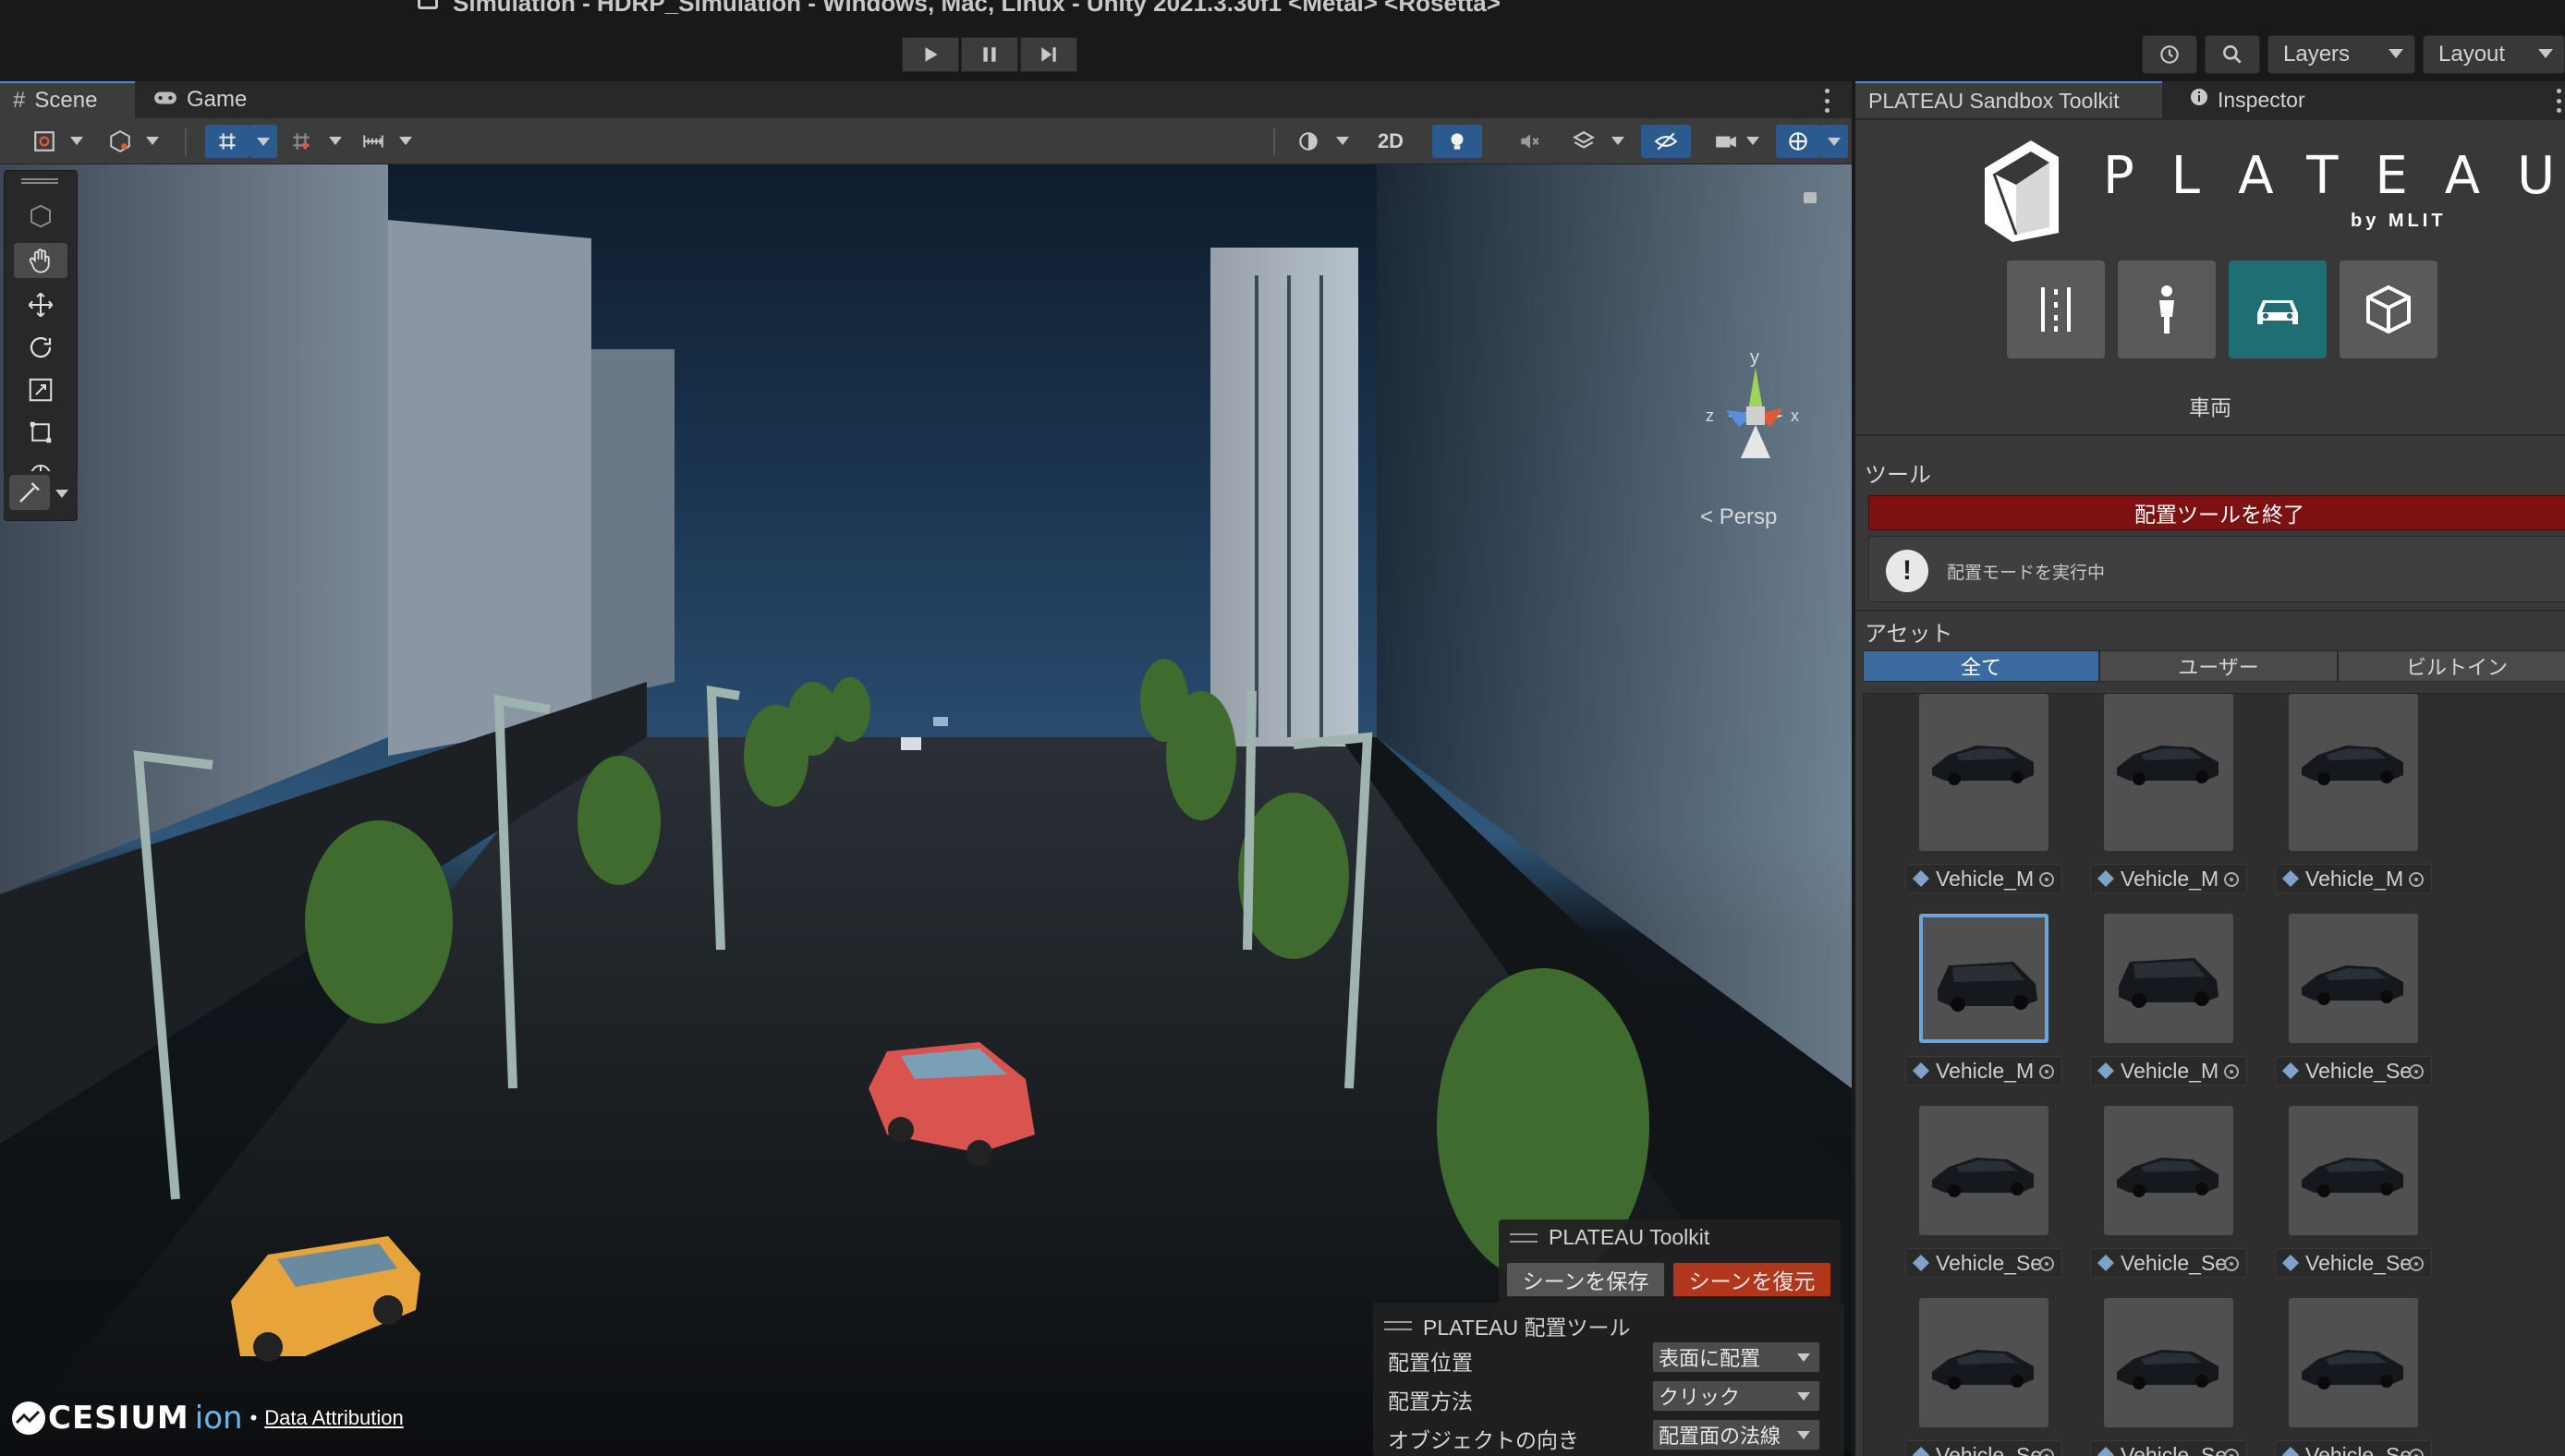  I want to click on ruler-snap-button, so click(373, 141).